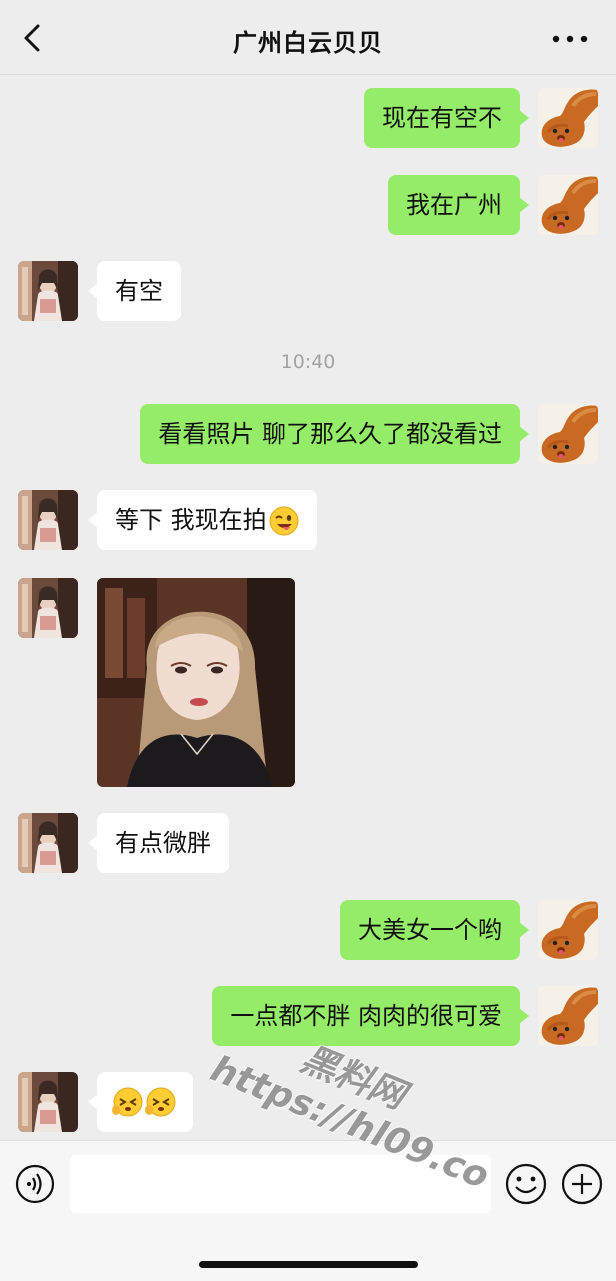 Image resolution: width=616 pixels, height=1281 pixels. Describe the element at coordinates (196, 682) in the screenshot. I see `selfie-photo` at that location.